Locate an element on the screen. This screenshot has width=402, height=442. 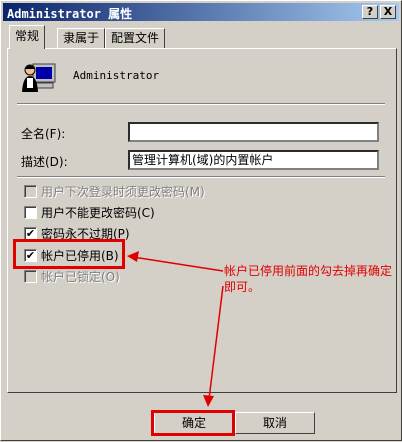
annotation-arrows is located at coordinates (175, 329).